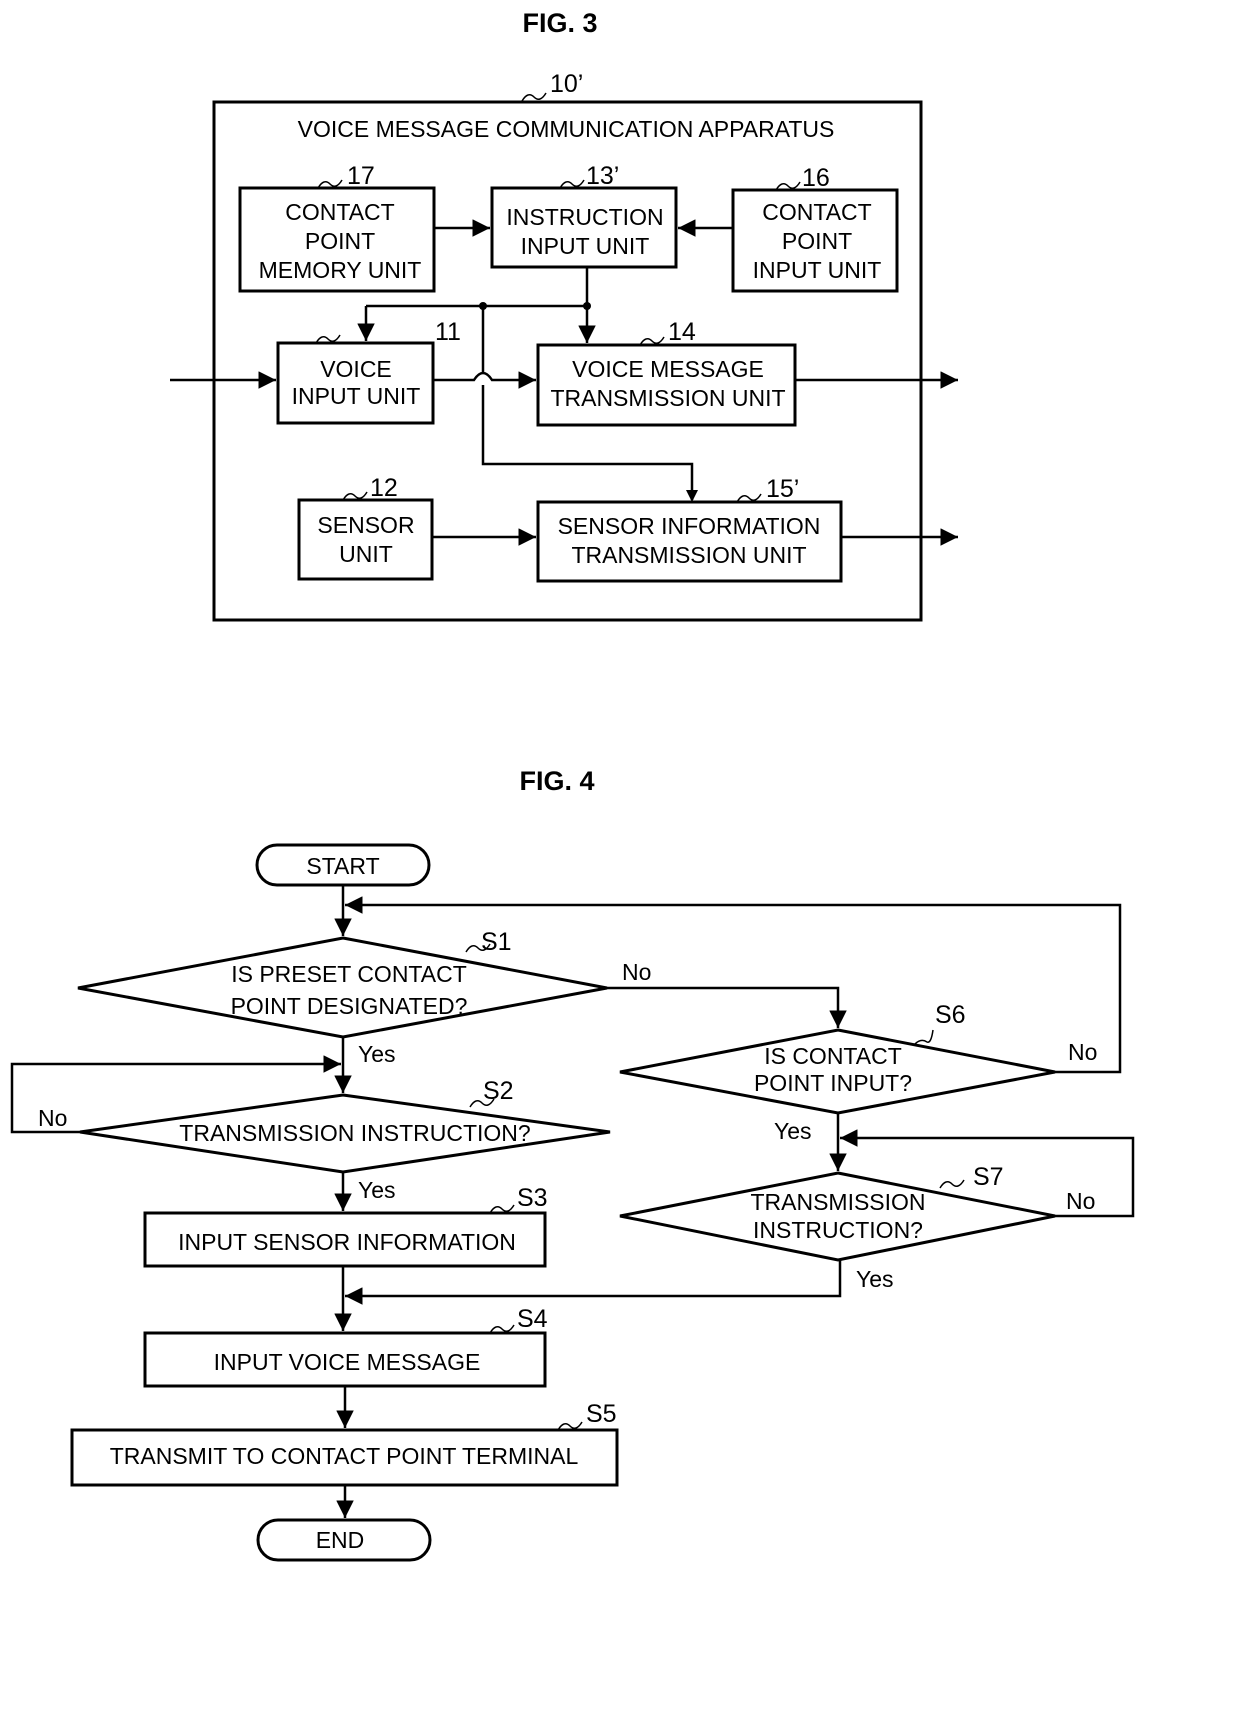 Image resolution: width=1240 pixels, height=1718 pixels. What do you see at coordinates (682, 332) in the screenshot?
I see `ref-14: 14` at bounding box center [682, 332].